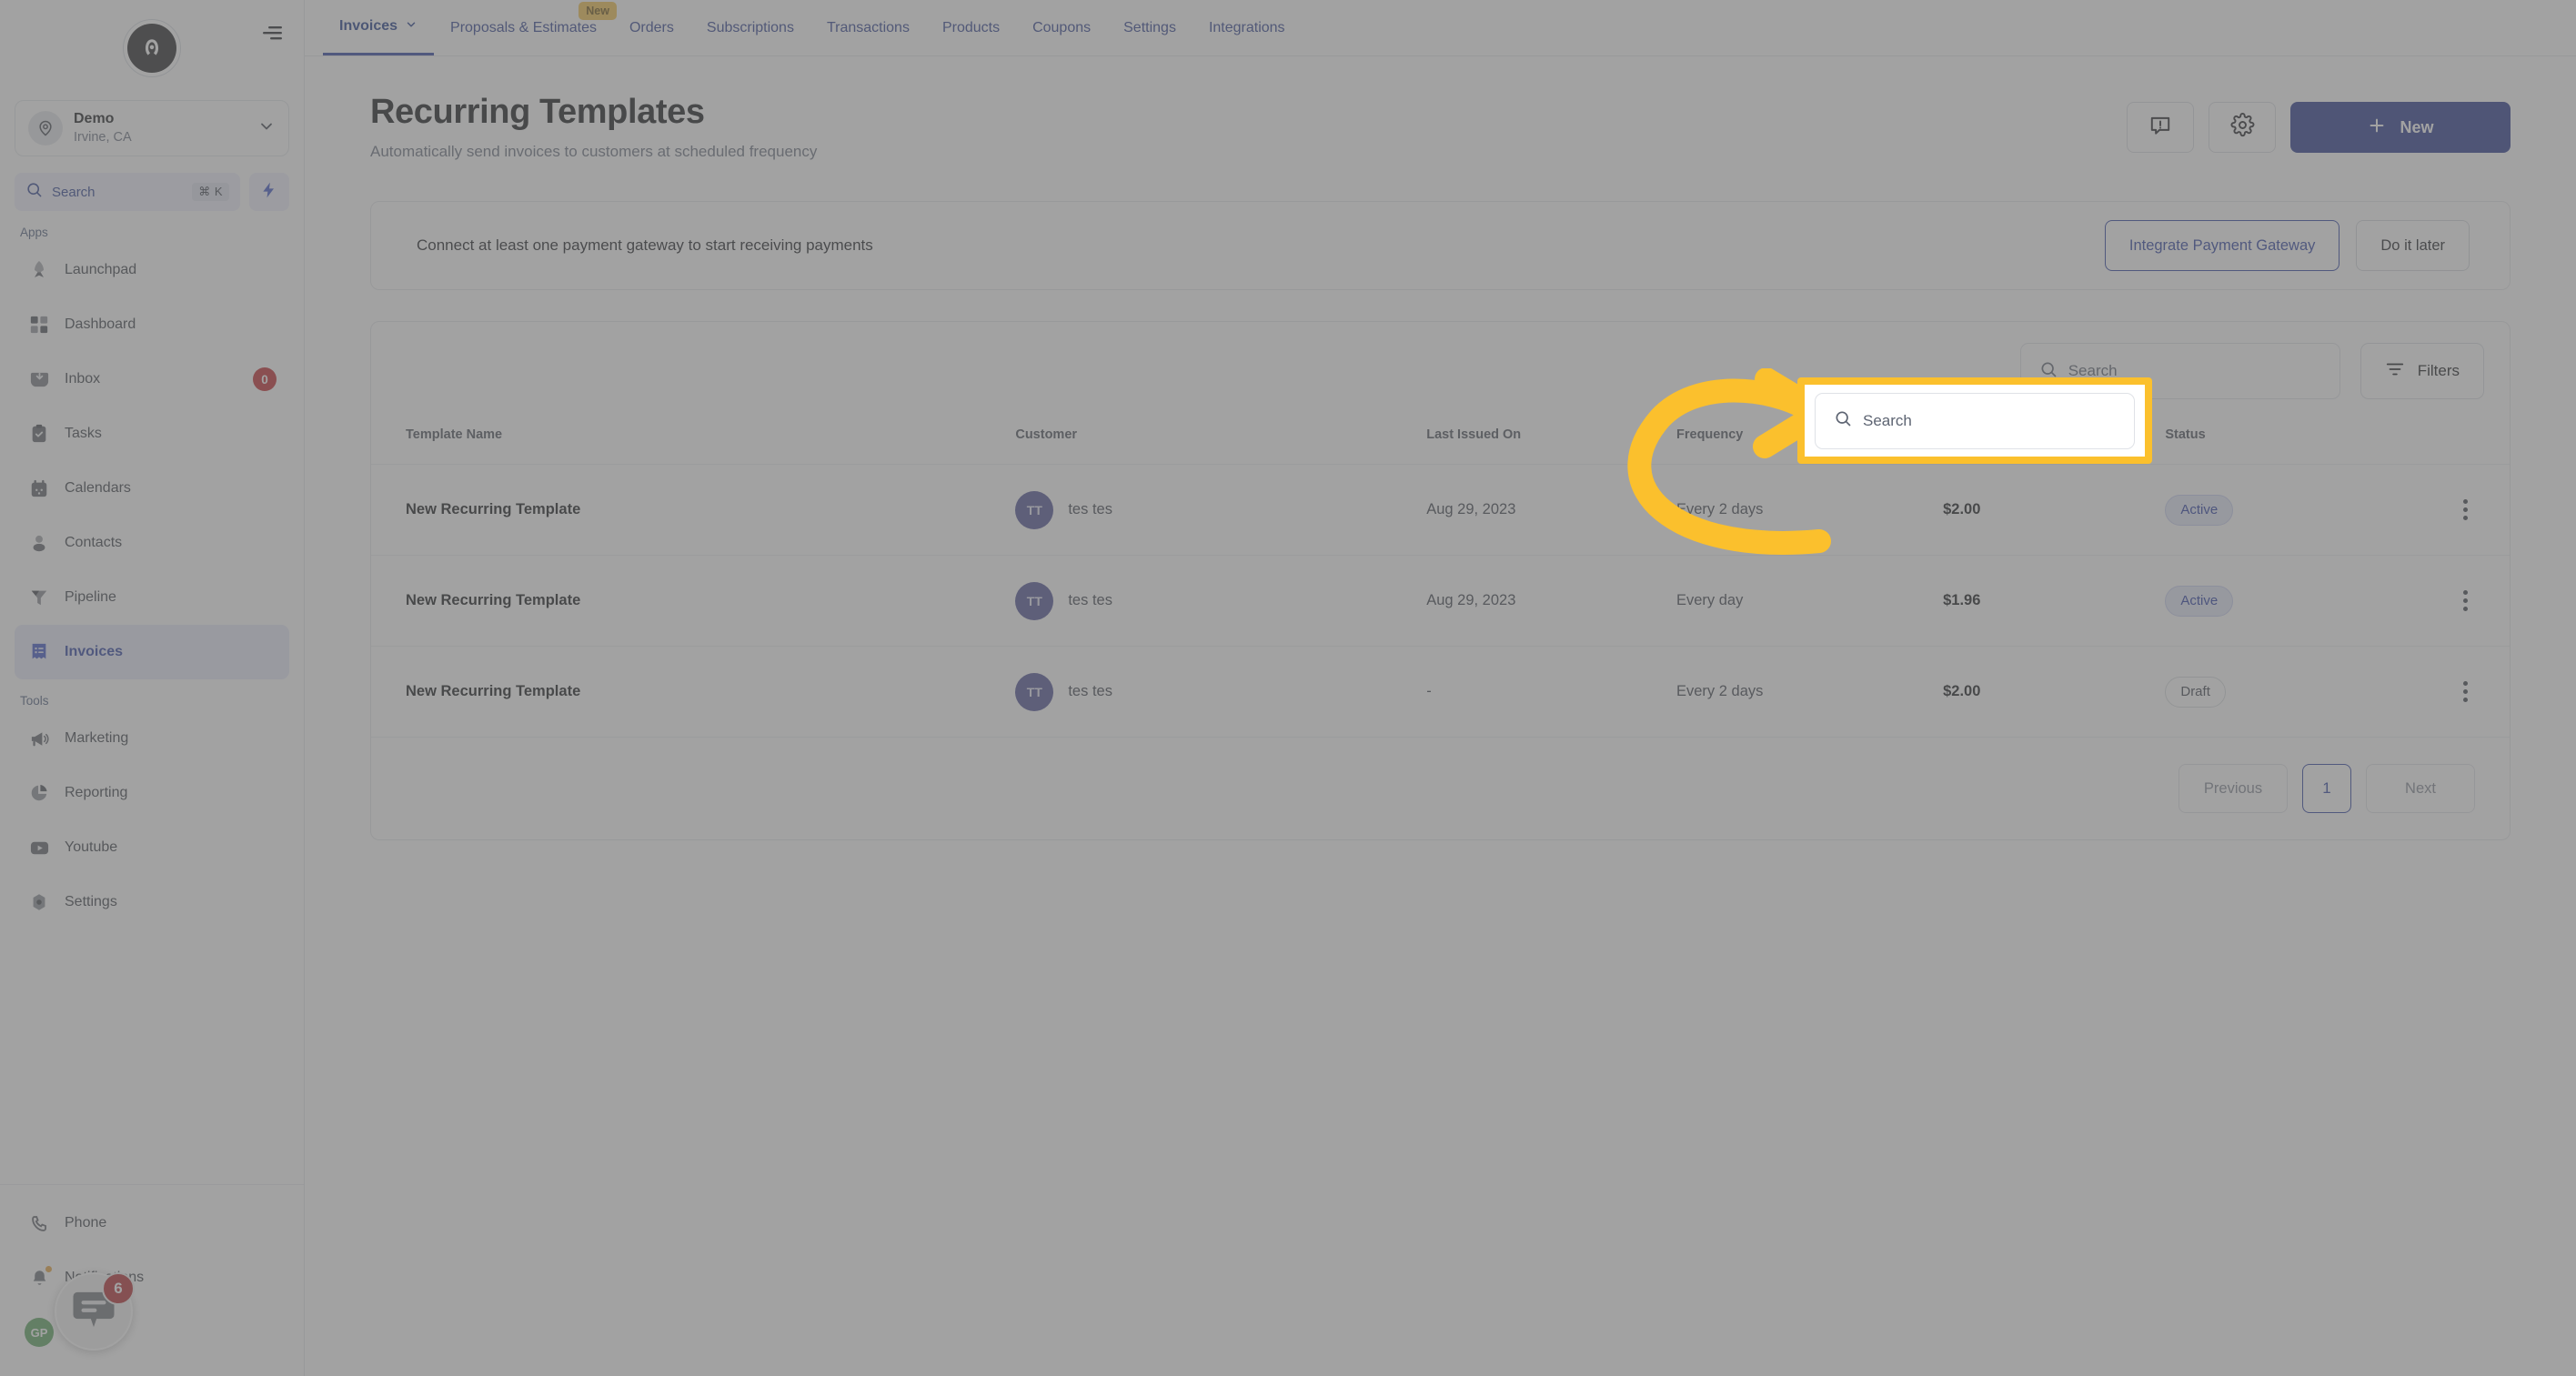  What do you see at coordinates (152, 738) in the screenshot?
I see `sidebar-item-marketing: Marketing` at bounding box center [152, 738].